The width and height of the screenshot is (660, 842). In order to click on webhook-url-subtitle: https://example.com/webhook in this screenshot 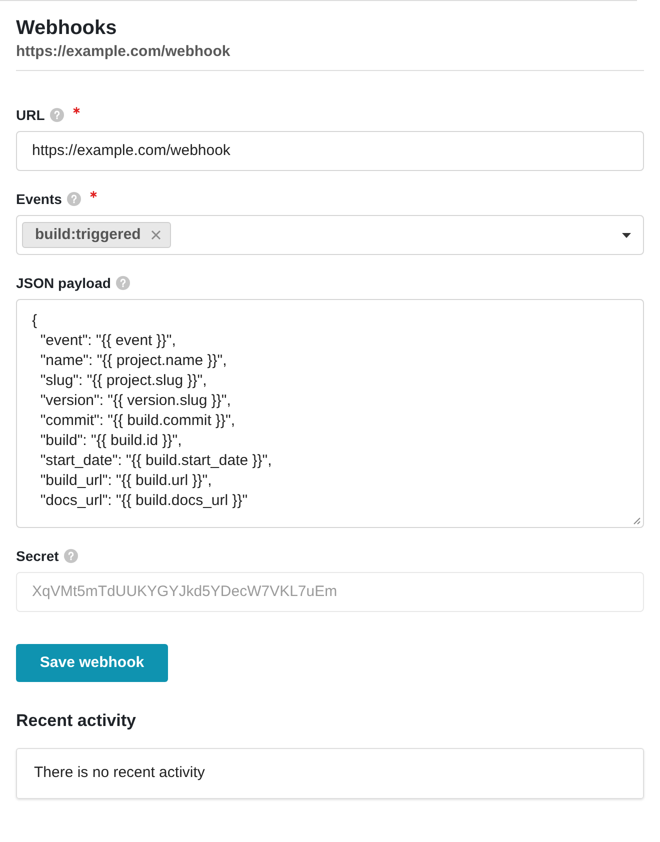, I will do `click(124, 52)`.